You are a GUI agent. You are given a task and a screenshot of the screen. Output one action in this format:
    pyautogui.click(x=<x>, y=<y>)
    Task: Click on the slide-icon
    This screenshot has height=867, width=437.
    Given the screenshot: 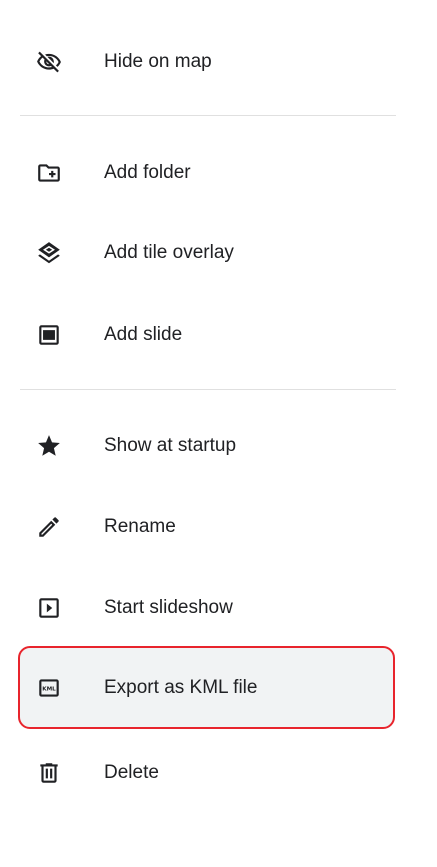 What is the action you would take?
    pyautogui.click(x=49, y=335)
    